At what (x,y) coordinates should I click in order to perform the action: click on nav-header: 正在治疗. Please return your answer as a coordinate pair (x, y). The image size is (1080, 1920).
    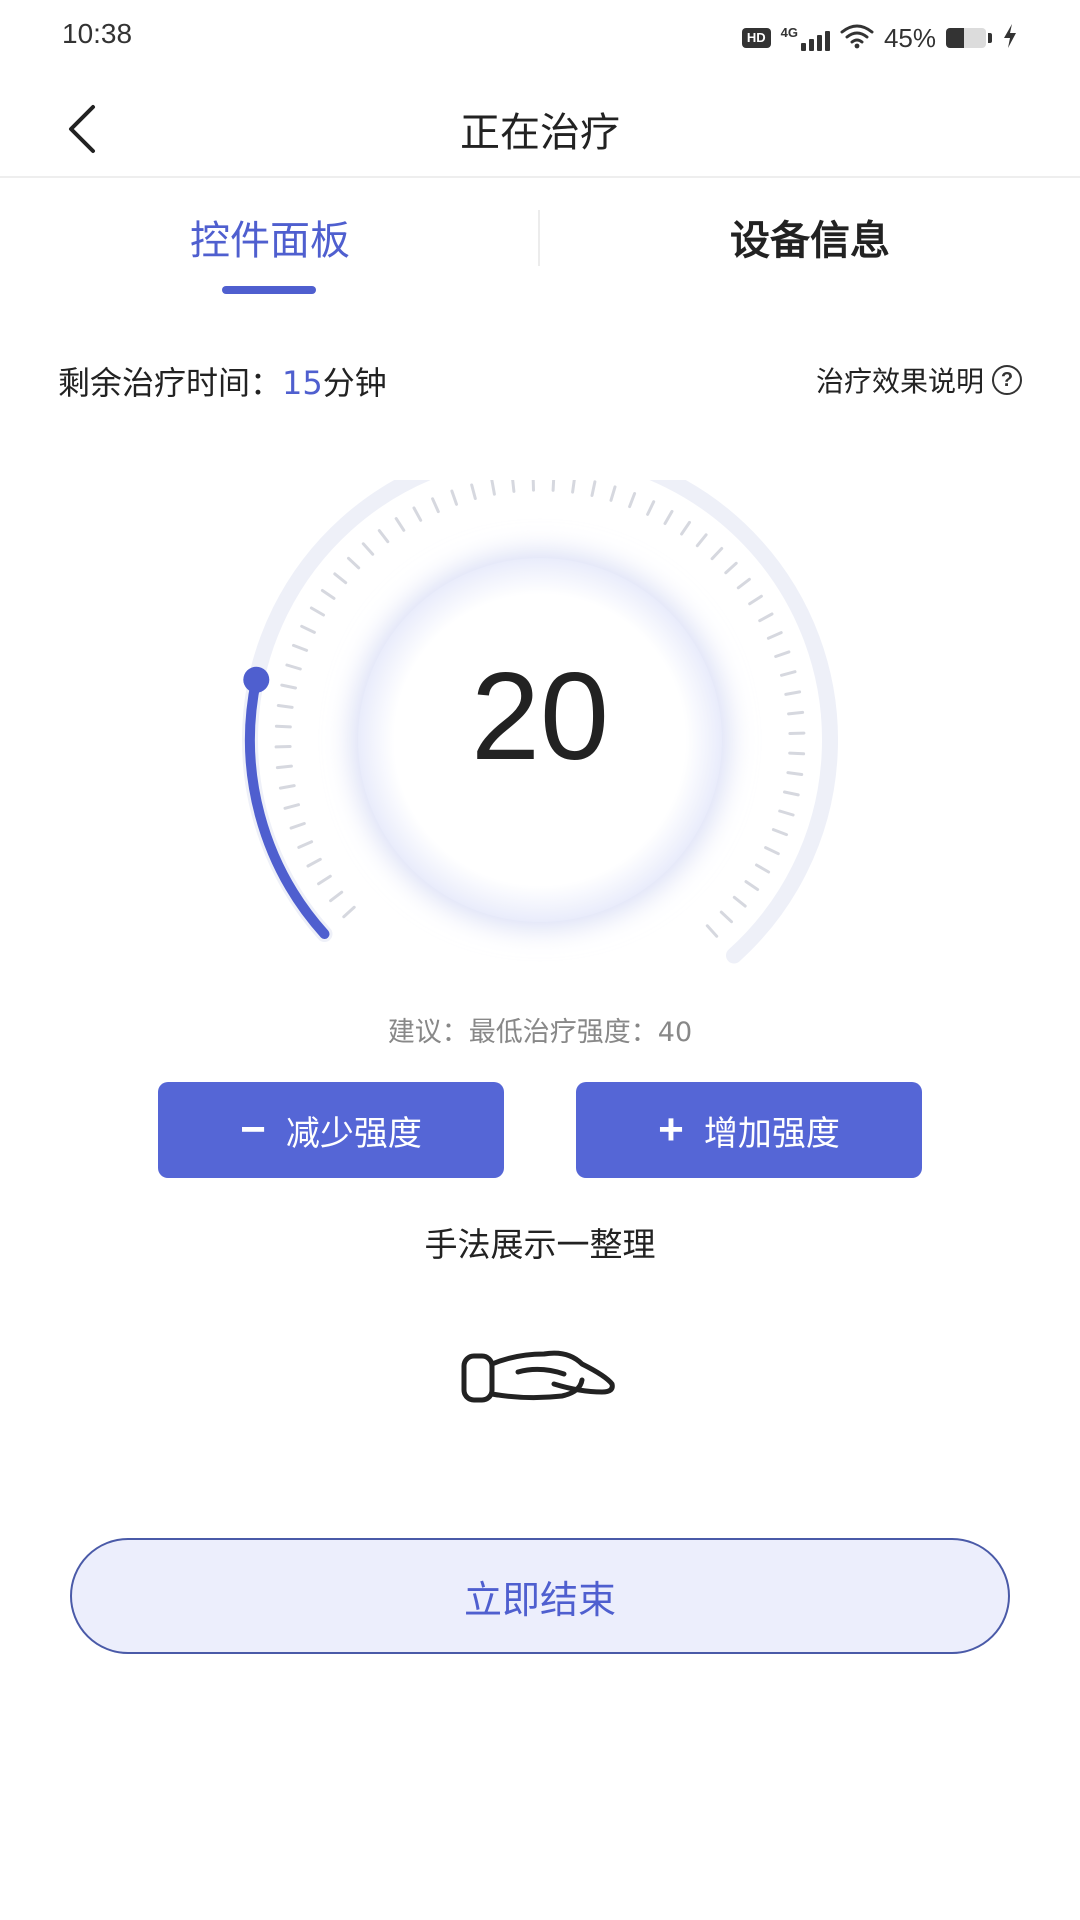
    Looking at the image, I should click on (540, 129).